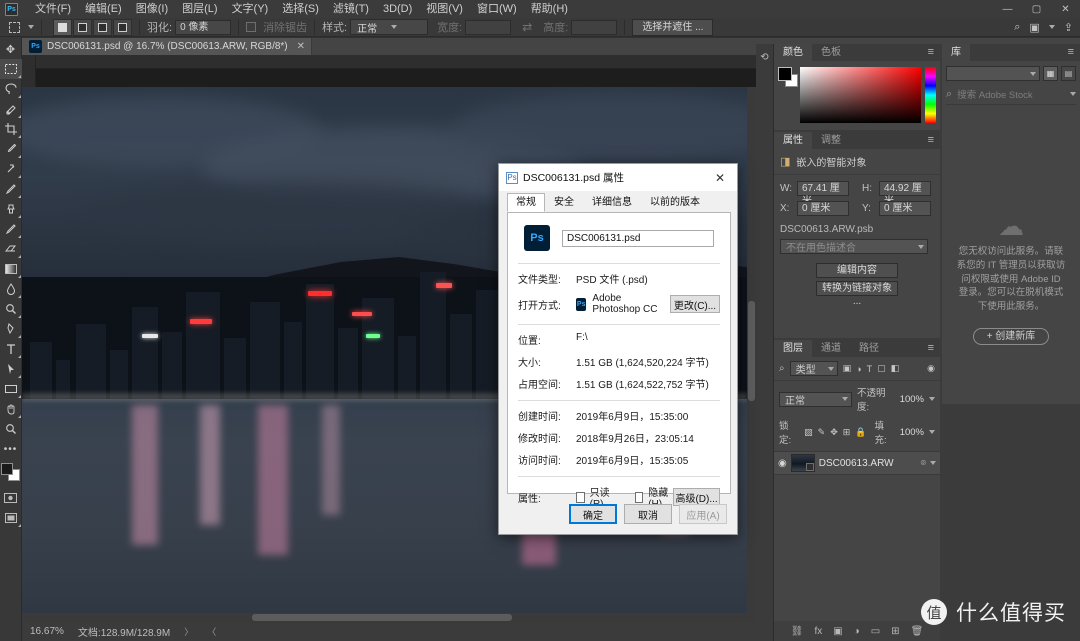 The width and height of the screenshot is (1080, 641). I want to click on screen-mode-toggle, so click(11, 518).